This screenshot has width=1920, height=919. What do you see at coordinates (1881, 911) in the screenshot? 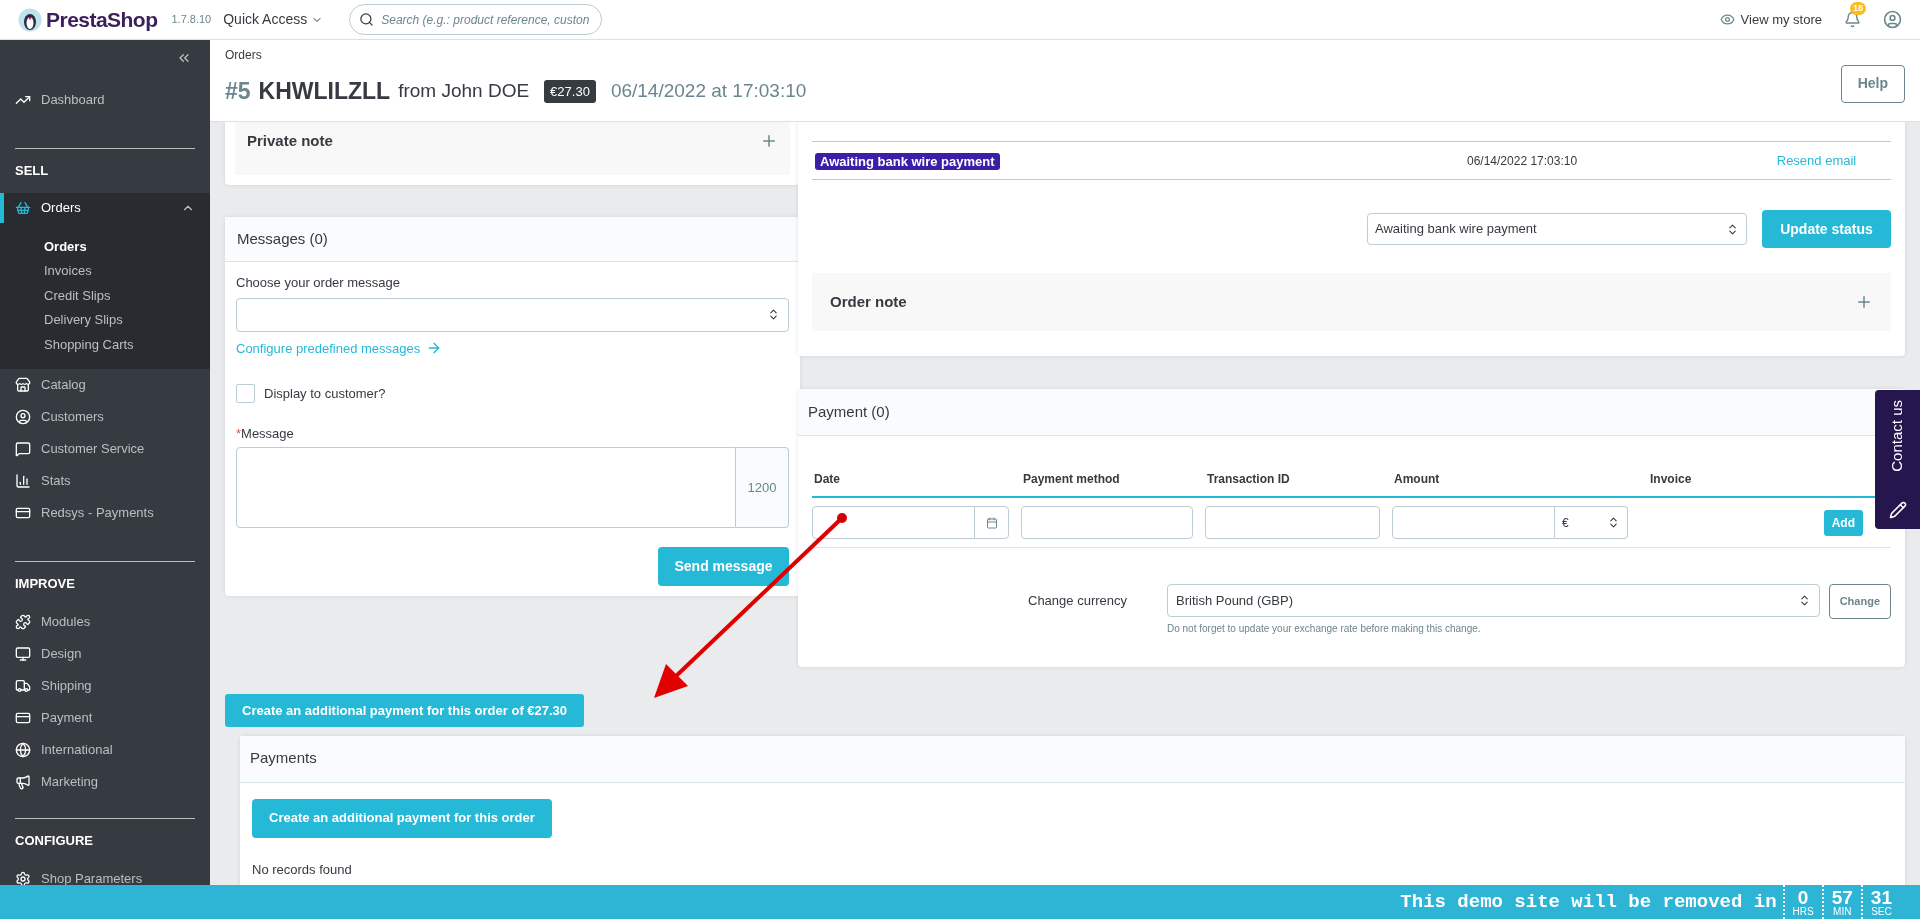
I see `countdown-unit: SEC` at bounding box center [1881, 911].